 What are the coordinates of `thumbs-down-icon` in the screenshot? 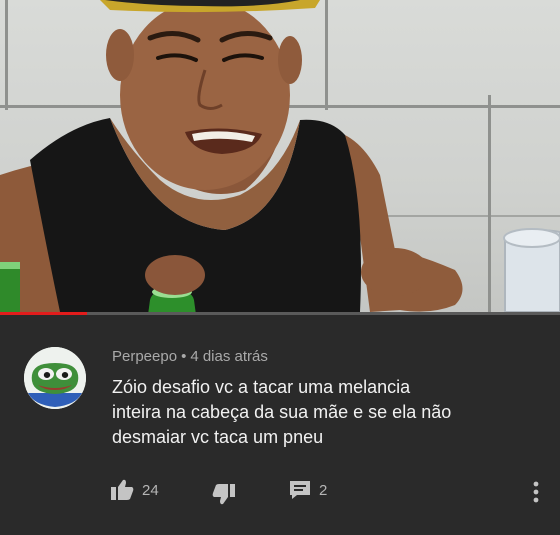 It's located at (223, 494).